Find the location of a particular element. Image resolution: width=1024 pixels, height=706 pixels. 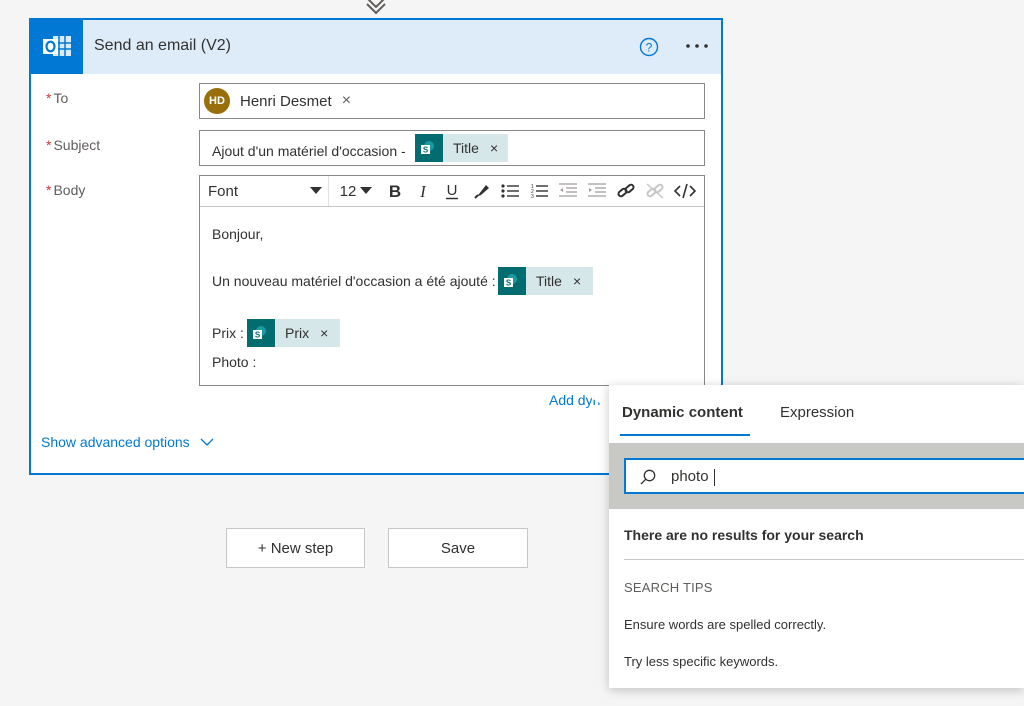

card-title: Send an email (V2) is located at coordinates (162, 46).